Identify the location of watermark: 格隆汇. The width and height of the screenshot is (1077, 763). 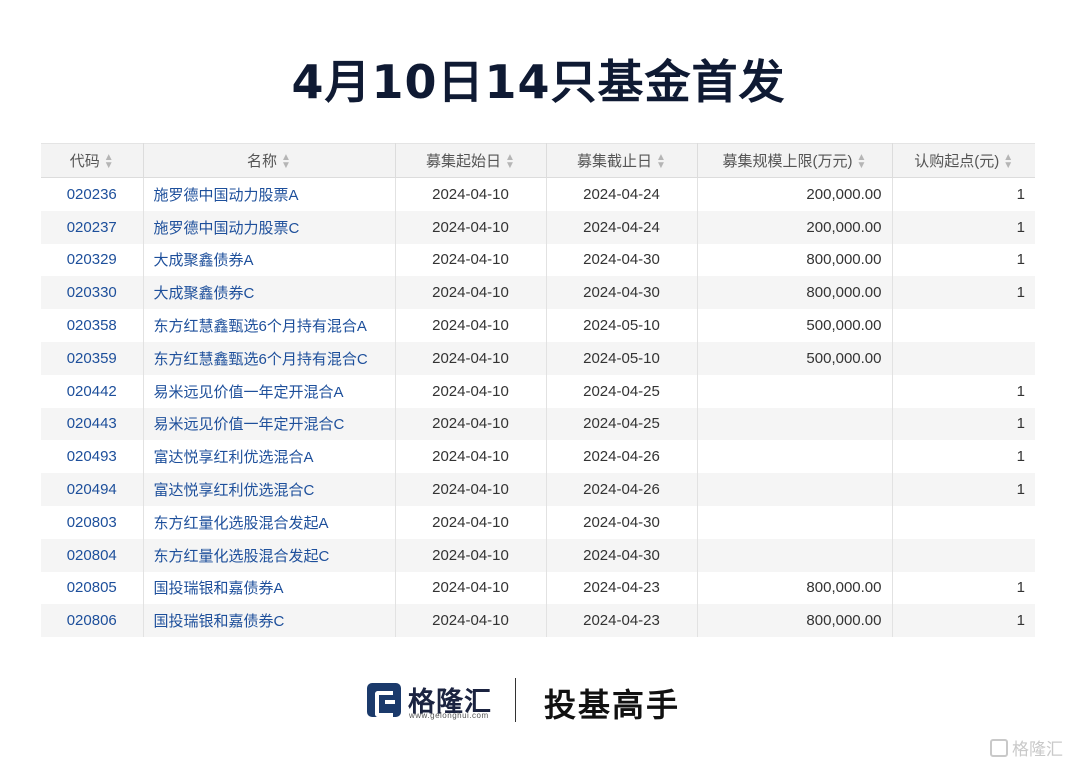
(1026, 747).